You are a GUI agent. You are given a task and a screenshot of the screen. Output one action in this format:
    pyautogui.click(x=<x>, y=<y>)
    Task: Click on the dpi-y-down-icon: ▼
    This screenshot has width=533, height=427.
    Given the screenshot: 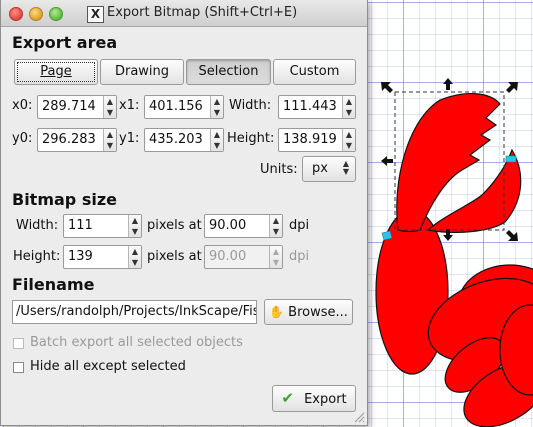 What is the action you would take?
    pyautogui.click(x=276, y=262)
    